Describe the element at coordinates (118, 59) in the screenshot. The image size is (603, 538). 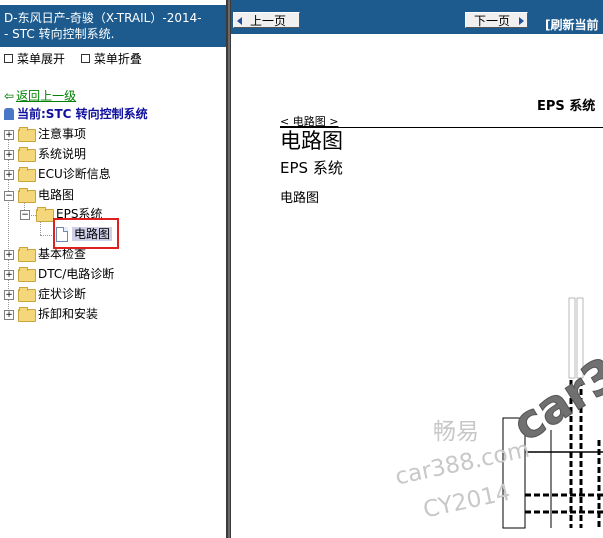
I see `menu-collapse-link: 菜单折叠` at that location.